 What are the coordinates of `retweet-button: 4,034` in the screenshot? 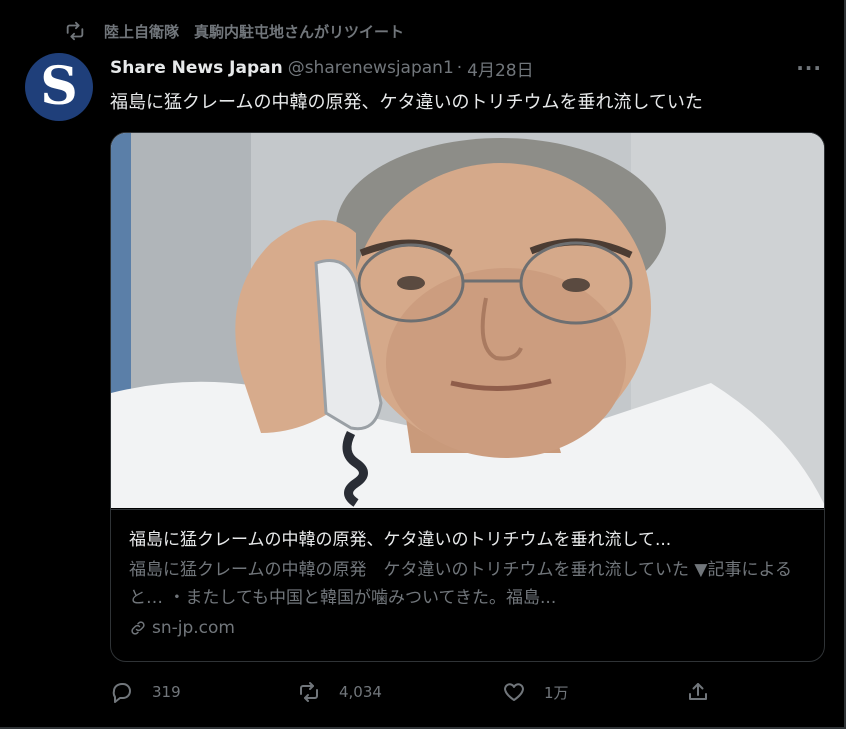 It's located at (339, 692).